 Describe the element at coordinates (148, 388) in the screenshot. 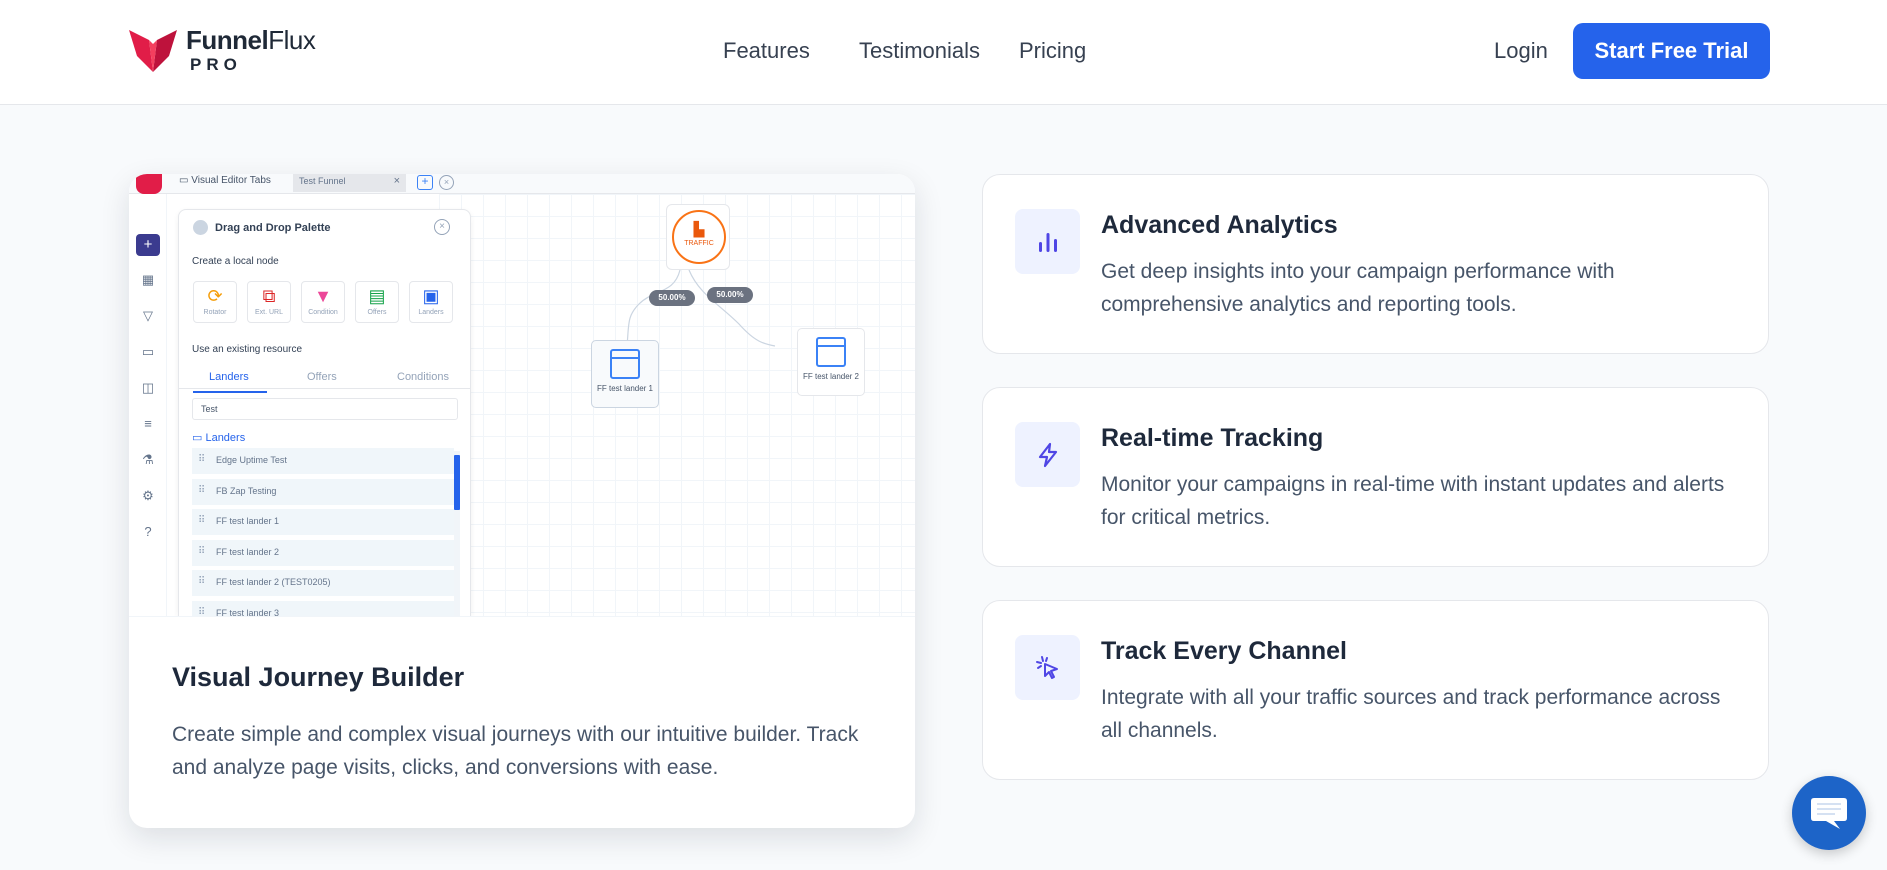

I see `chart-icon: ◫` at that location.